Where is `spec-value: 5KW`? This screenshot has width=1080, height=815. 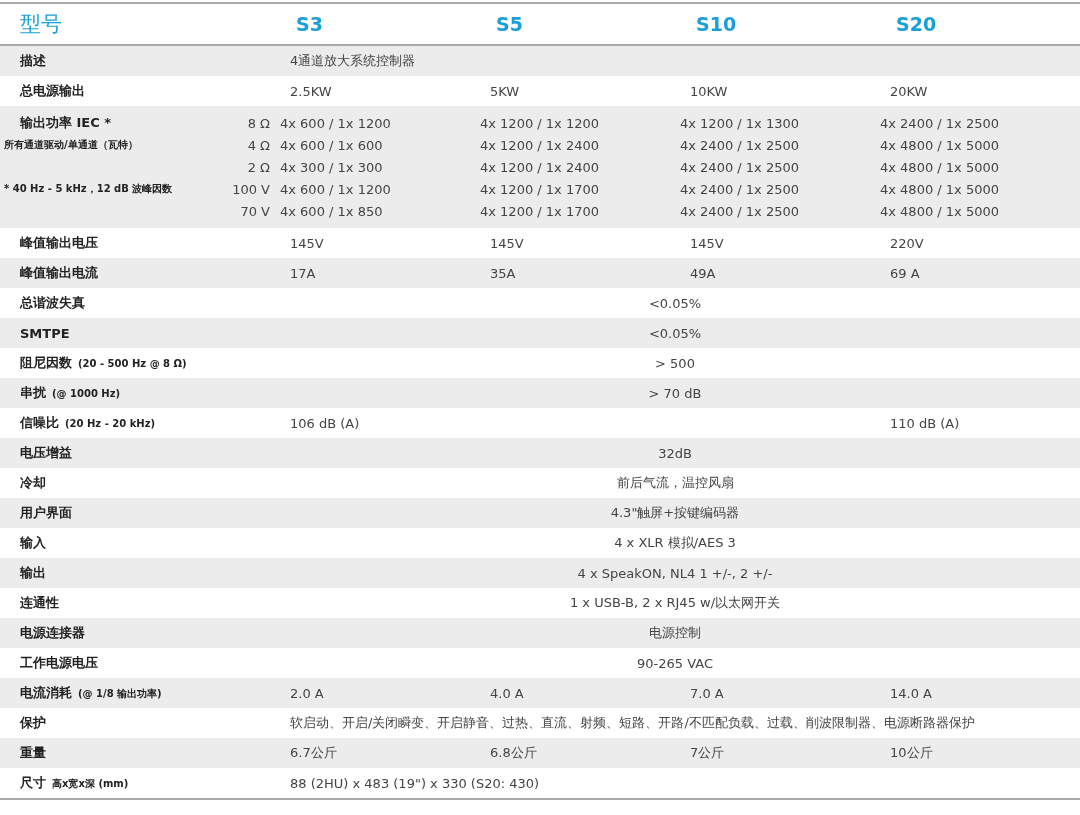 spec-value: 5KW is located at coordinates (505, 91).